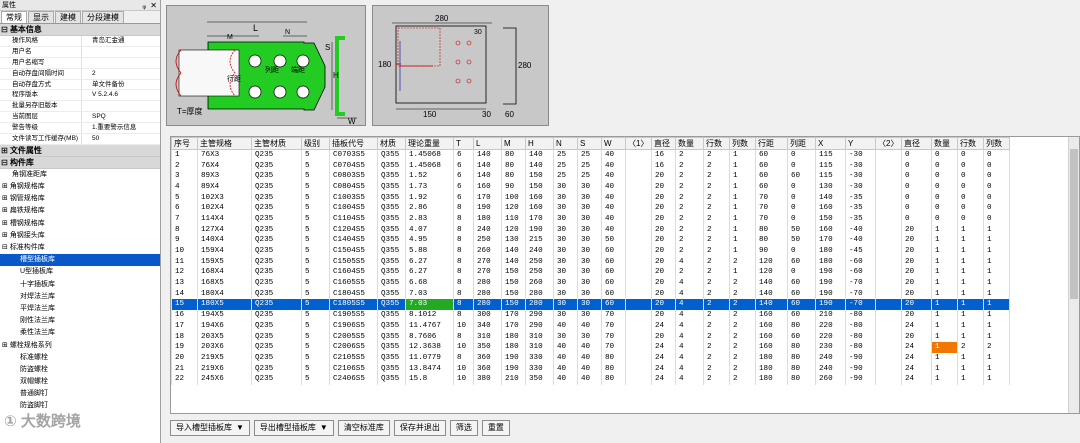  What do you see at coordinates (513, 272) in the screenshot?
I see `table-cell: 150` at bounding box center [513, 272].